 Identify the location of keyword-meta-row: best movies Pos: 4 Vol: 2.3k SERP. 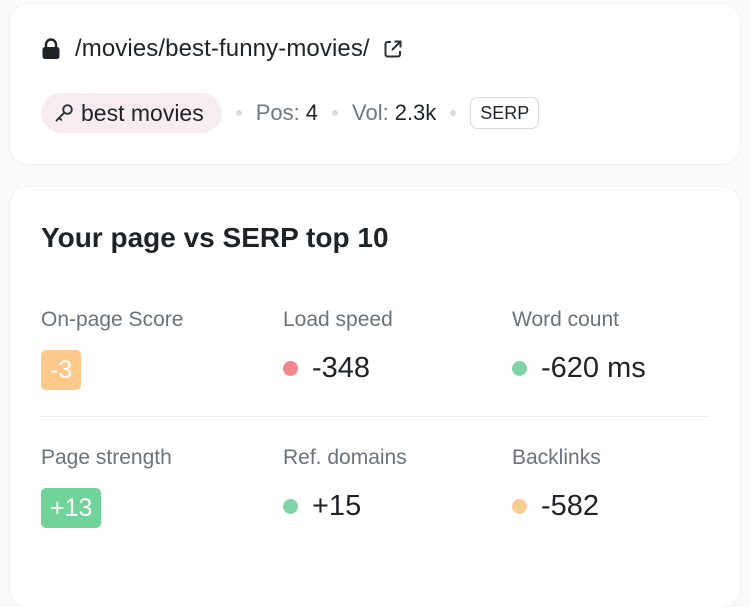
(290, 113).